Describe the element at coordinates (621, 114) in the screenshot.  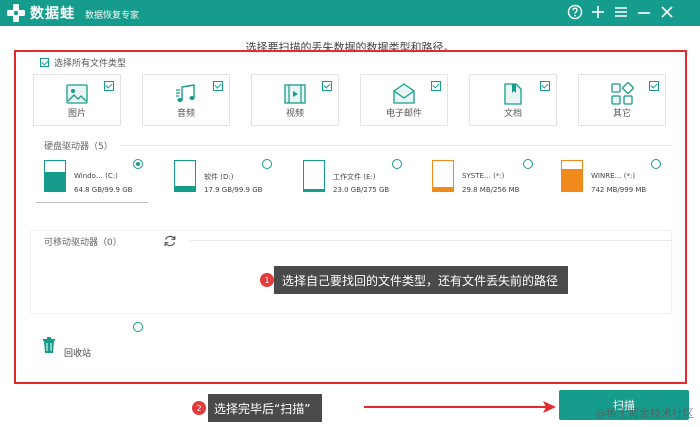
I see `file-type-label: 其它` at that location.